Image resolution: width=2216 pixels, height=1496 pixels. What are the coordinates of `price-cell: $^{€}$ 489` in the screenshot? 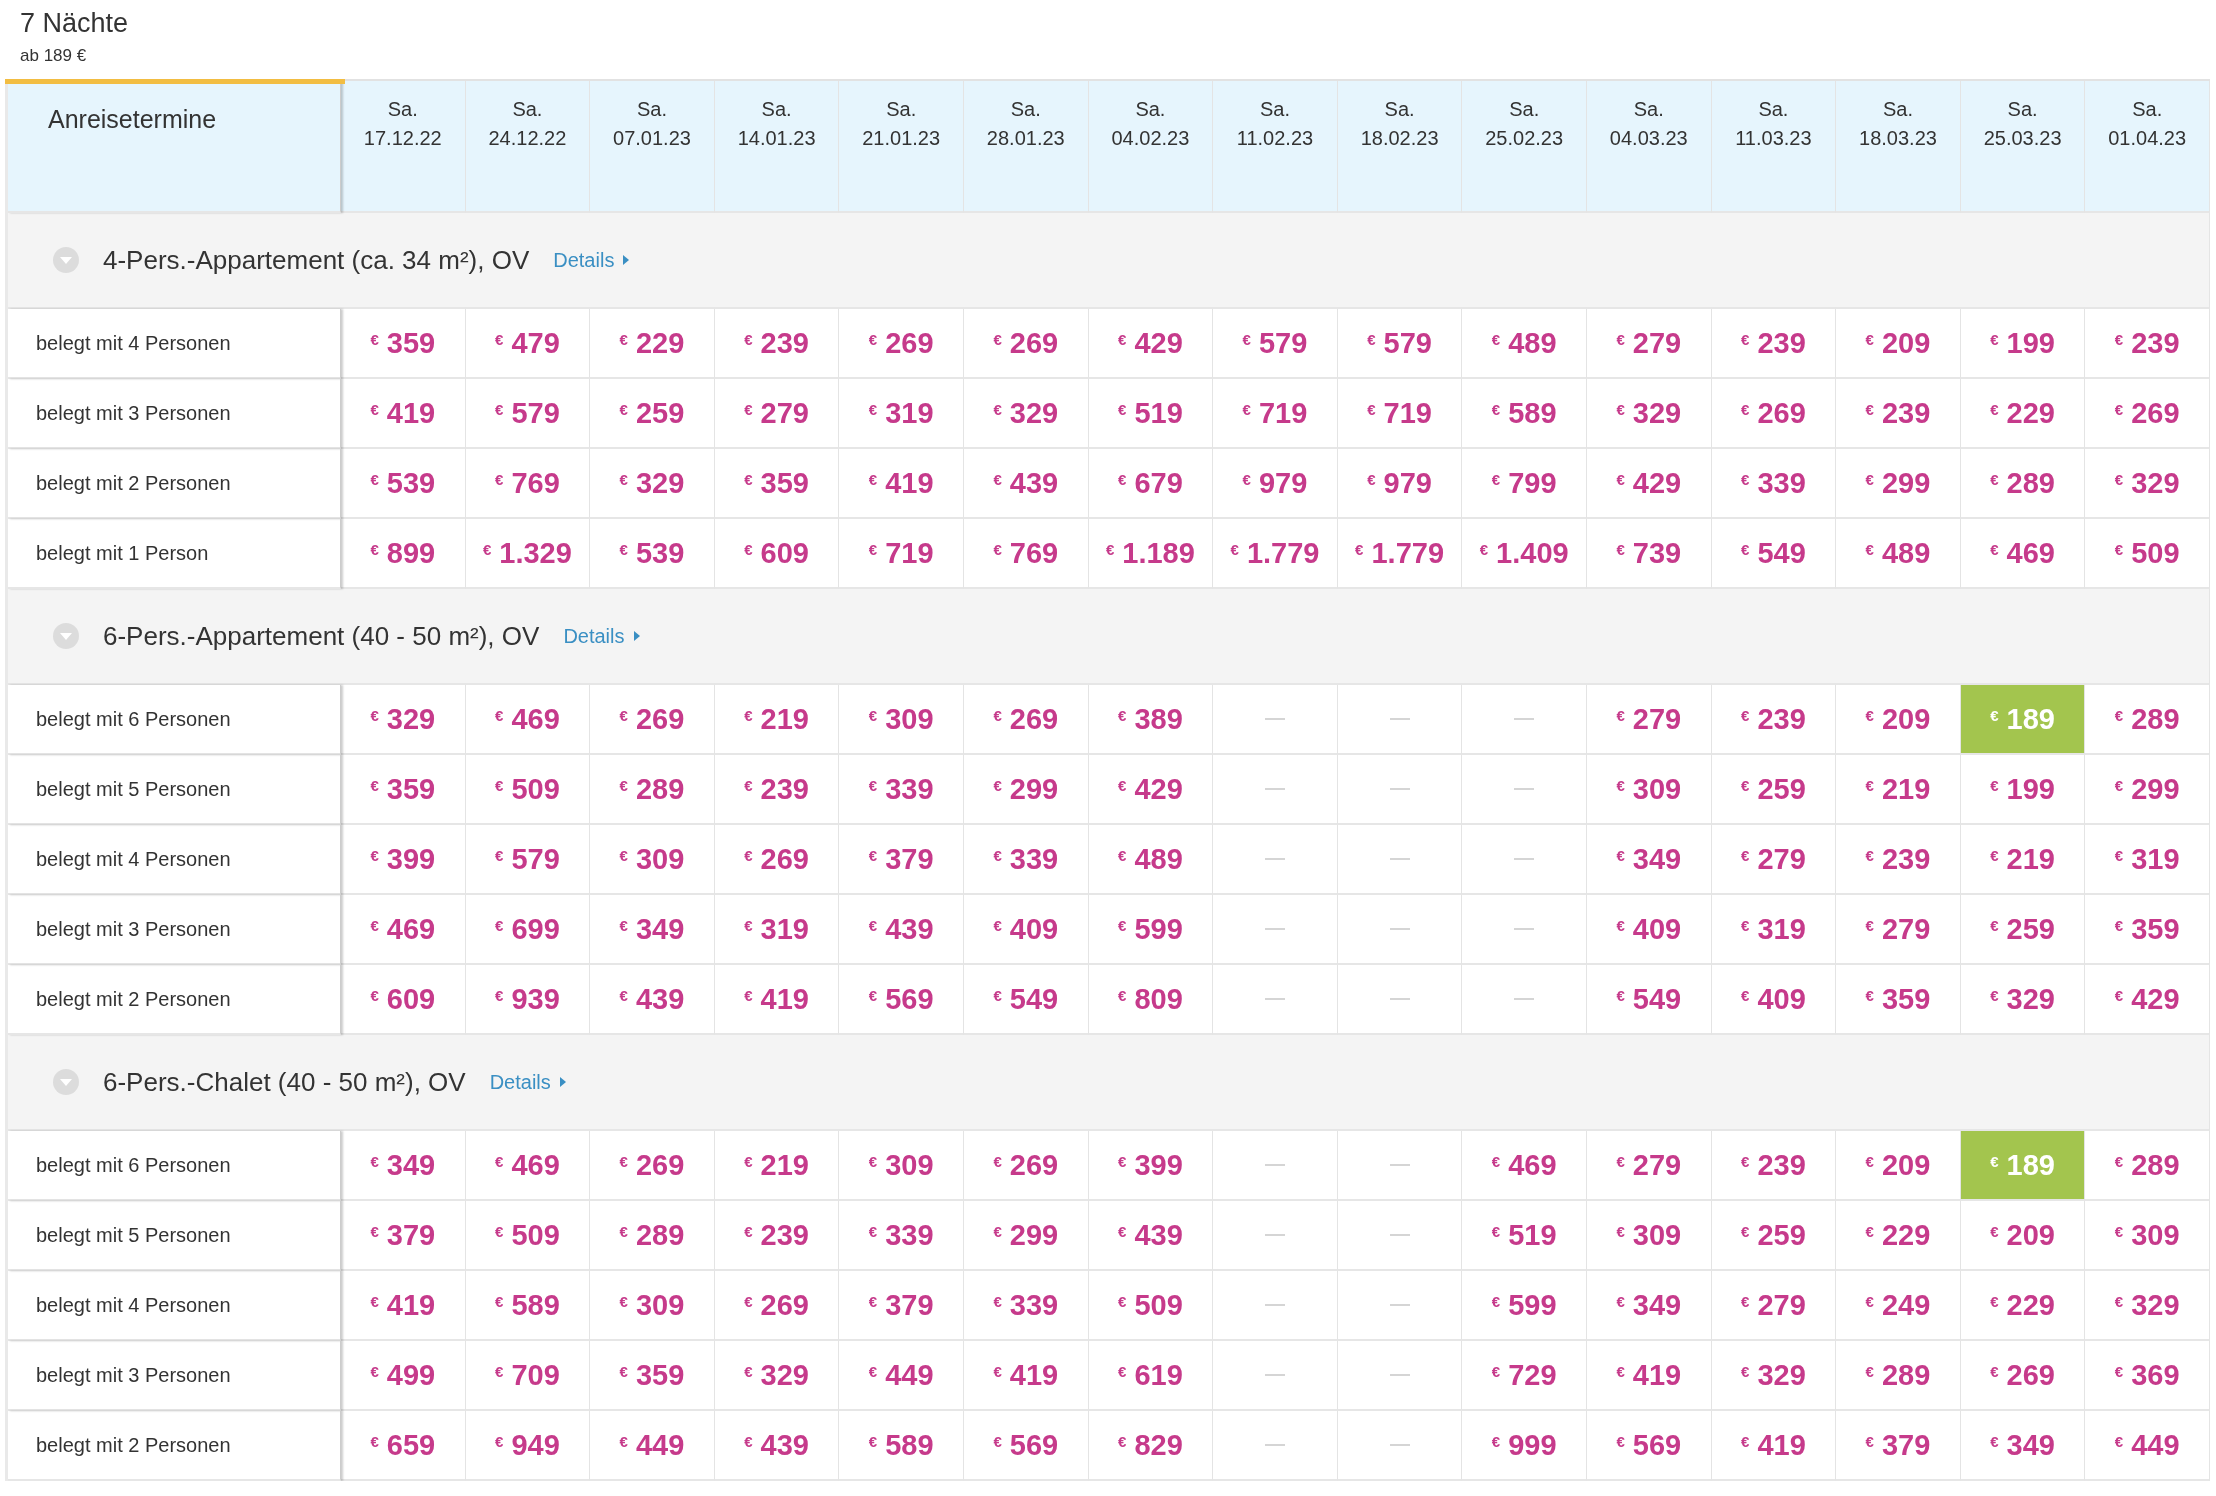 It's located at (1524, 344).